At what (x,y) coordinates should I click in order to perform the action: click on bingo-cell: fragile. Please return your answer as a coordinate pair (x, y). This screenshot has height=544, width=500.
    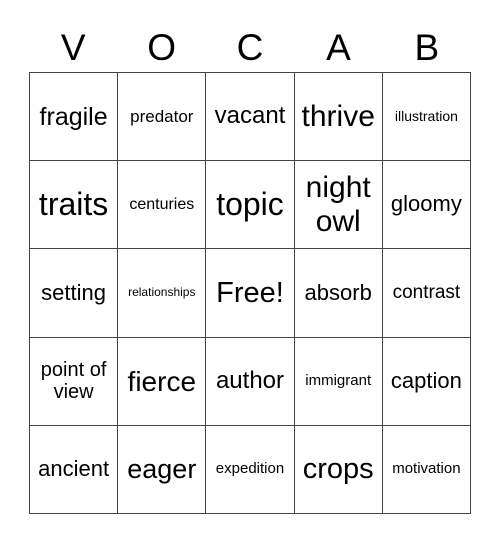
    Looking at the image, I should click on (74, 117).